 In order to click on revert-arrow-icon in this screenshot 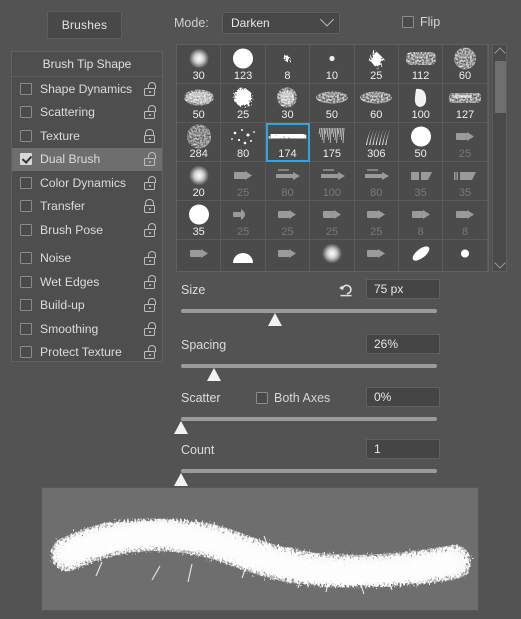, I will do `click(347, 290)`.